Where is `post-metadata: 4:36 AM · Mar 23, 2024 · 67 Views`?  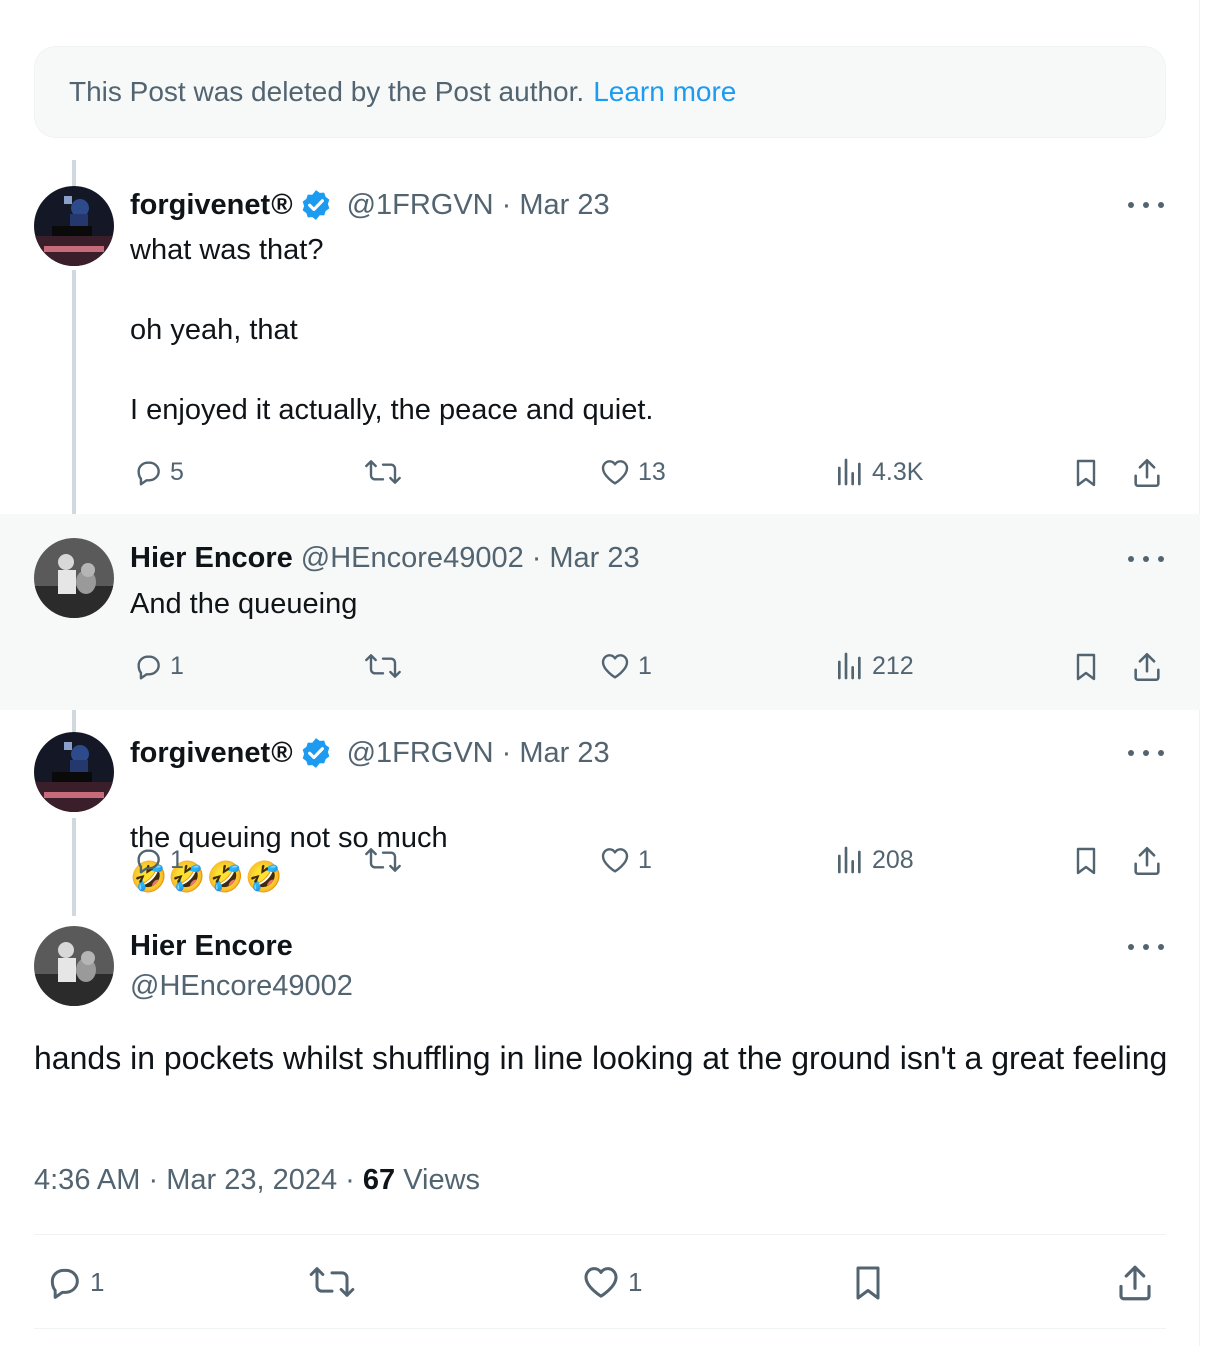
post-metadata: 4:36 AM · Mar 23, 2024 · 67 Views is located at coordinates (257, 1180).